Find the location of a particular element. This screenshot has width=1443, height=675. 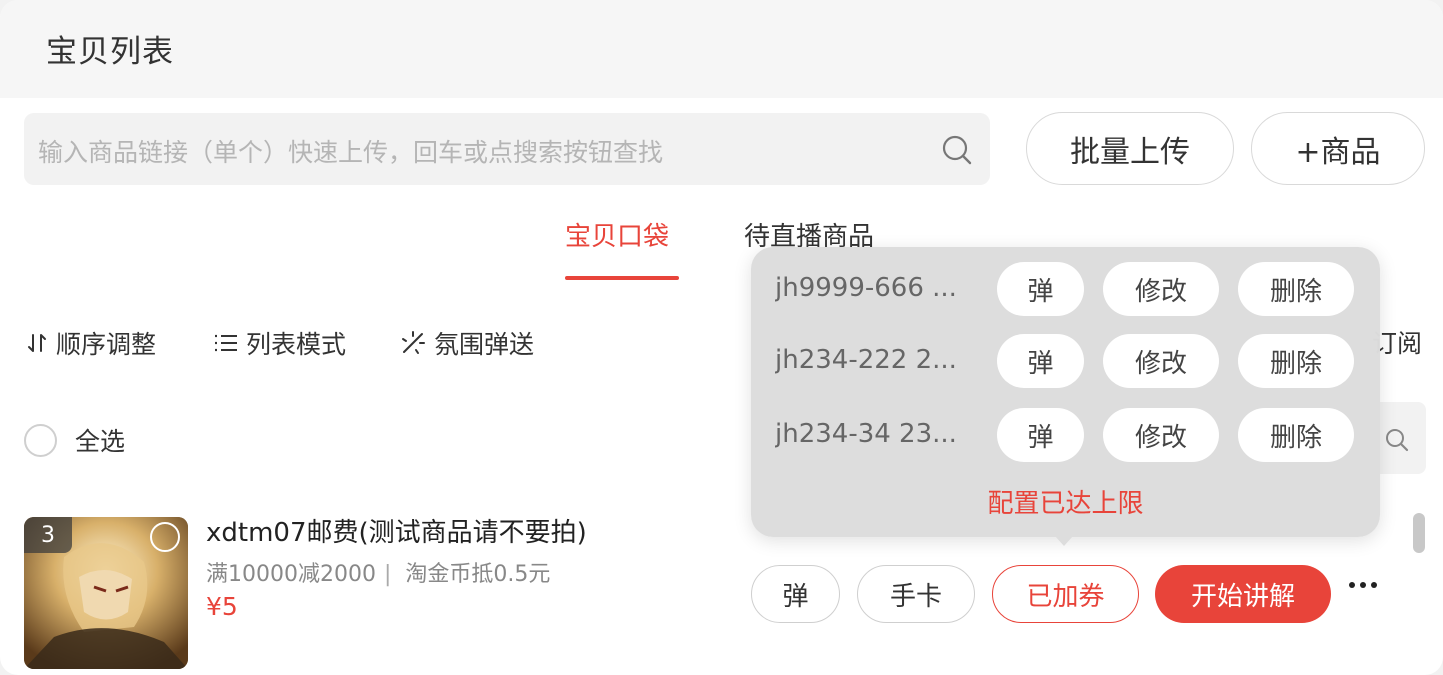

product-select-checkbox is located at coordinates (165, 537).